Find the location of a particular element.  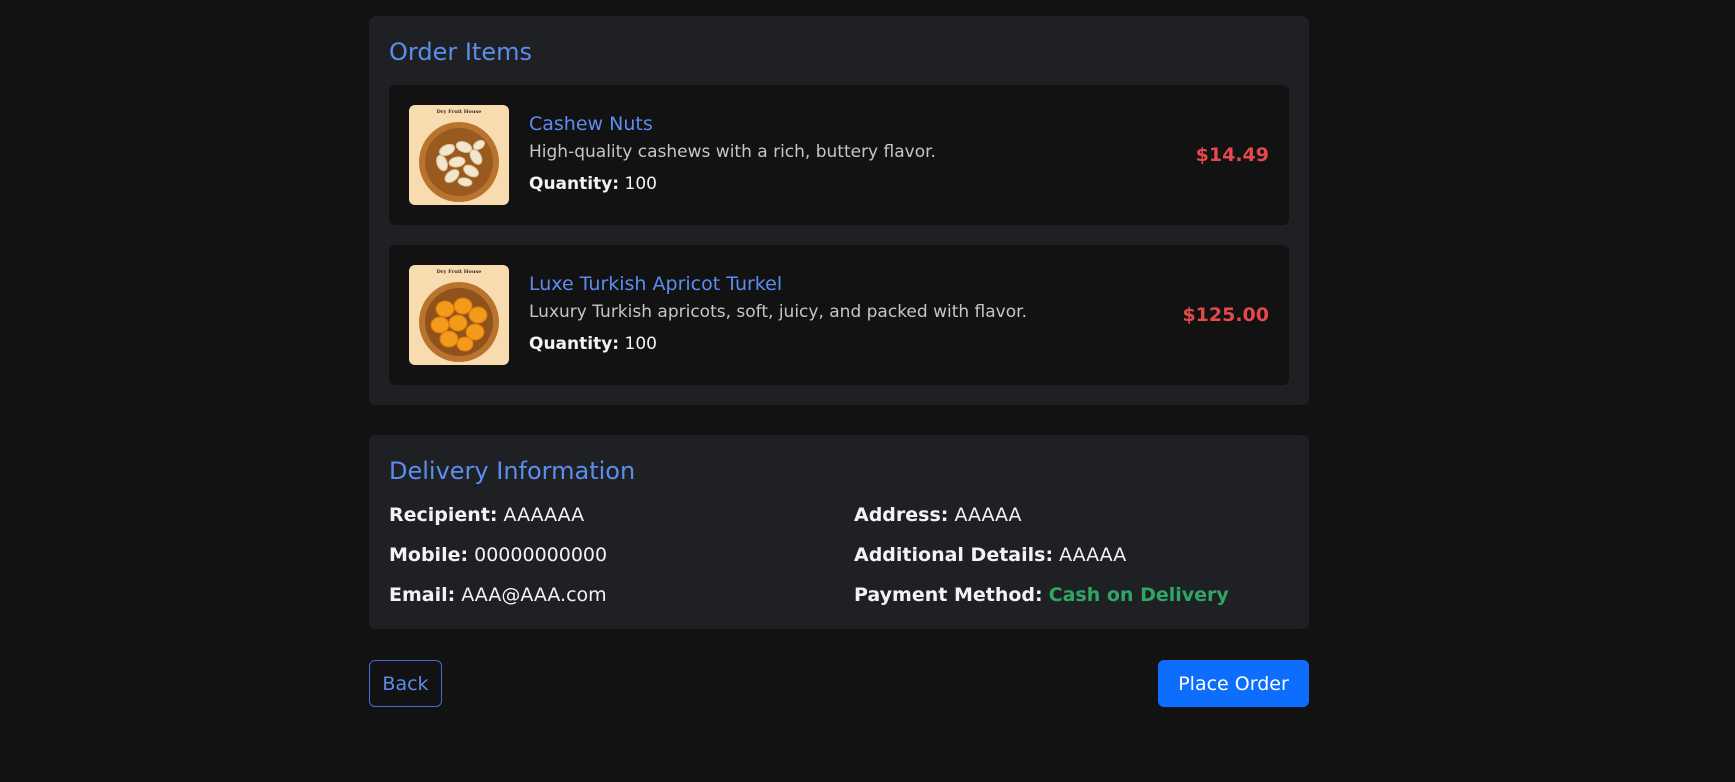

back-button: Back is located at coordinates (405, 683).